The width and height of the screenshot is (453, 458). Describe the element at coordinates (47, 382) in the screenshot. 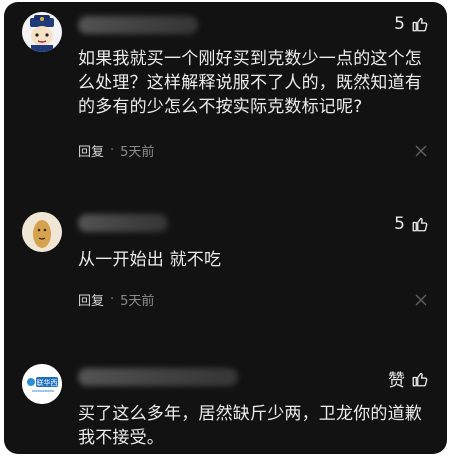

I see `avatar-logo-text: 联华西` at that location.